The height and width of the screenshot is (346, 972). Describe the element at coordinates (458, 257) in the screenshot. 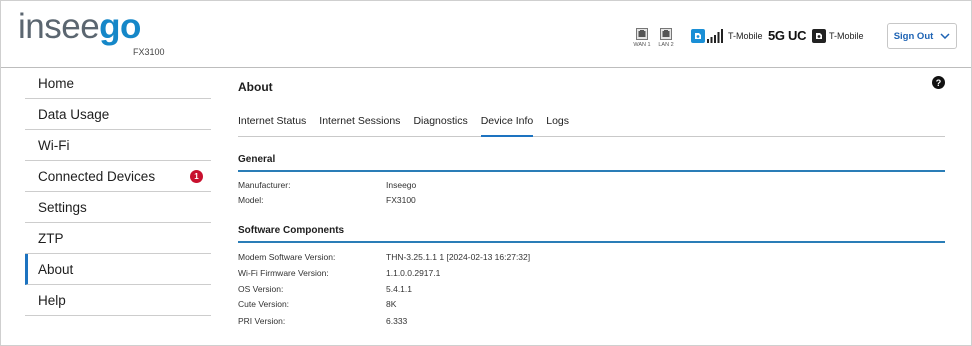

I see `info-value: THN-3.25.1.1 1 [2024-02-13 16:27:32]` at that location.